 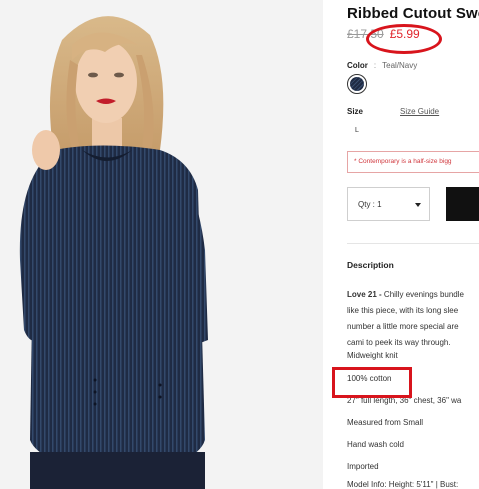 I want to click on color-label: Color, so click(x=357, y=65).